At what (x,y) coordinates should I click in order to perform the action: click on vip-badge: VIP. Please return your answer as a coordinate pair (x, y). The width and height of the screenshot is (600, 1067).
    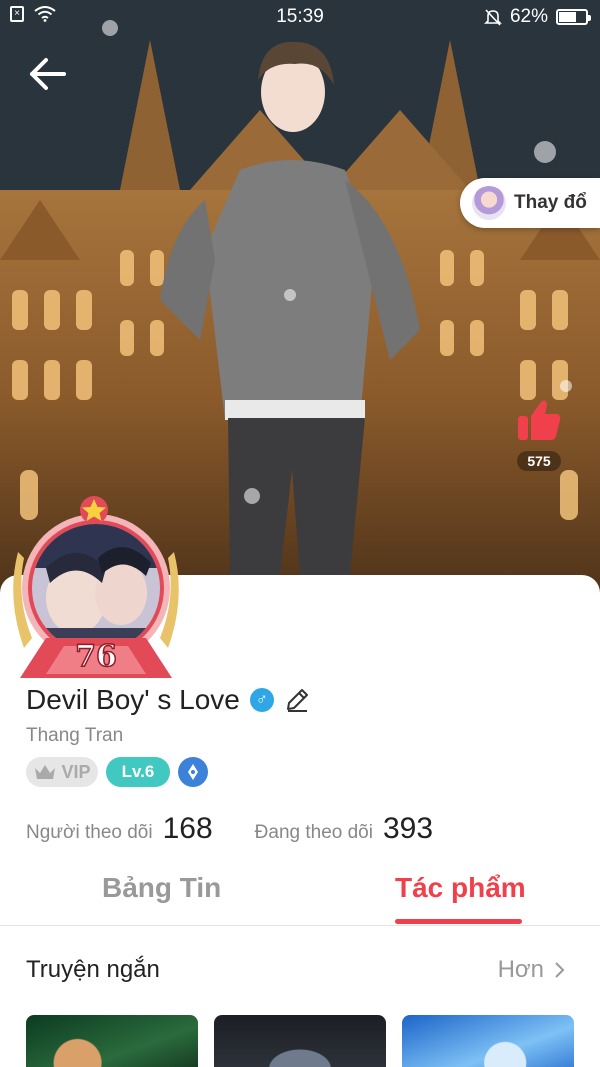
    Looking at the image, I should click on (62, 772).